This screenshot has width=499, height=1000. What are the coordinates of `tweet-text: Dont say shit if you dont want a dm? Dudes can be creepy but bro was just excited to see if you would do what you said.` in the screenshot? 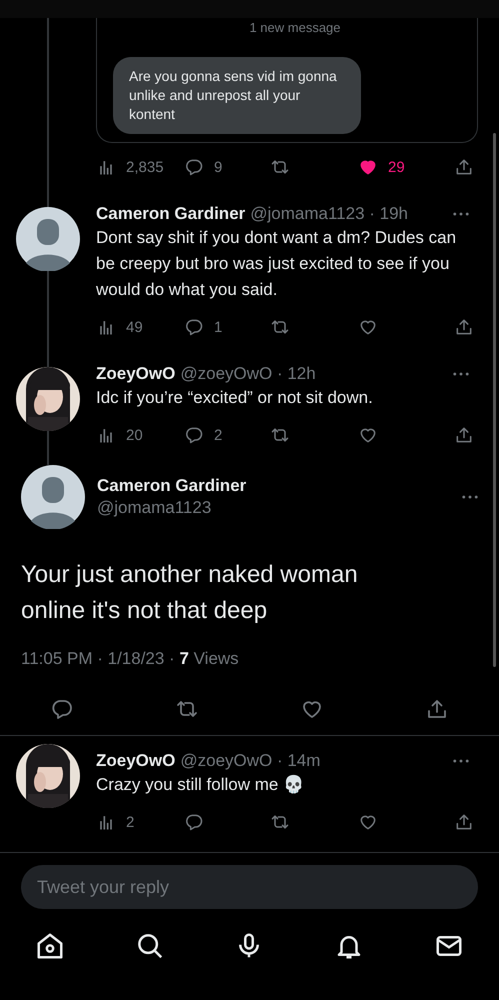 It's located at (277, 264).